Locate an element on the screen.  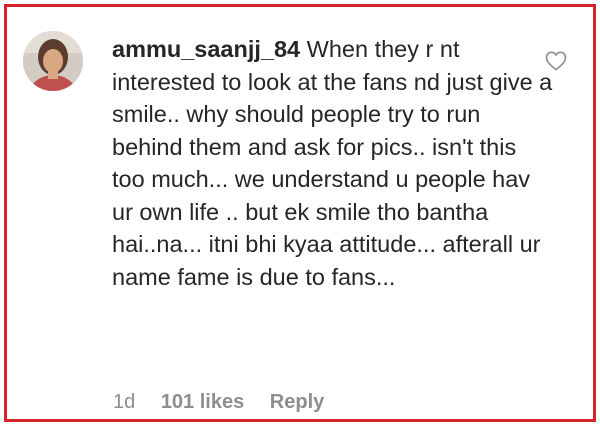
reply-button: Reply is located at coordinates (297, 402).